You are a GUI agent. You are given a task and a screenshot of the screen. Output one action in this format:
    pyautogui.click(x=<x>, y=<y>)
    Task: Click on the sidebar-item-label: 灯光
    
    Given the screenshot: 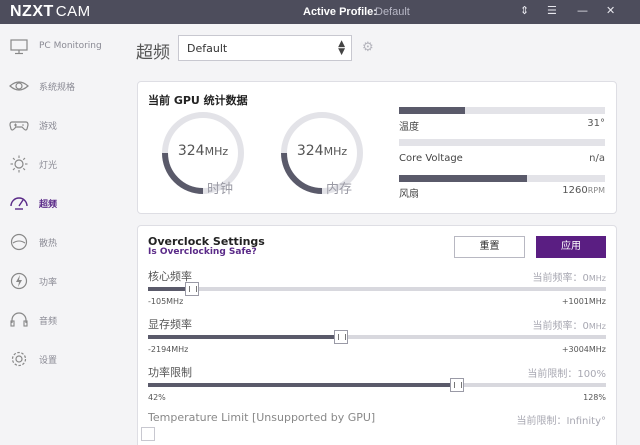 What is the action you would take?
    pyautogui.click(x=48, y=166)
    